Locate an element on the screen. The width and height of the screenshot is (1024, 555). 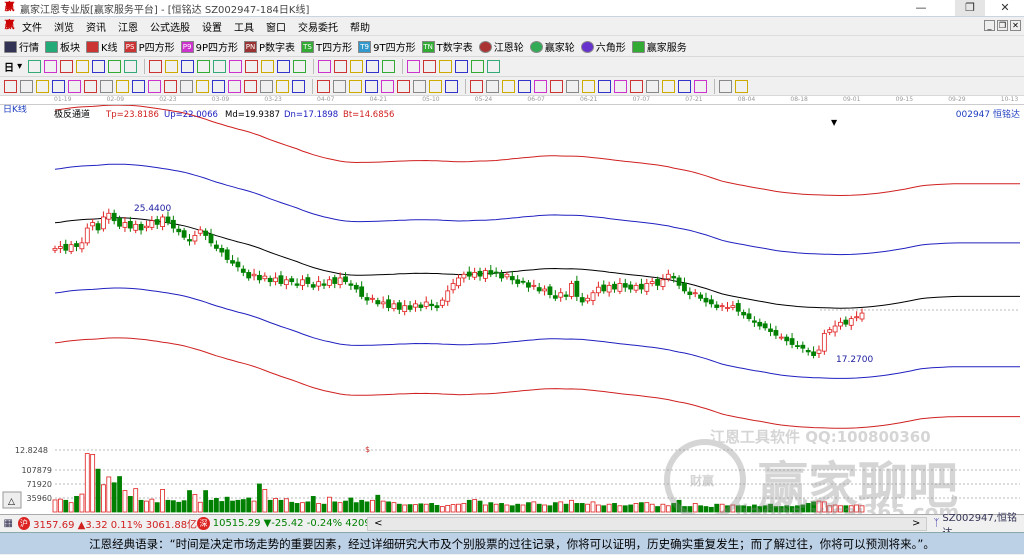
gann-icon is located at coordinates (115, 66).